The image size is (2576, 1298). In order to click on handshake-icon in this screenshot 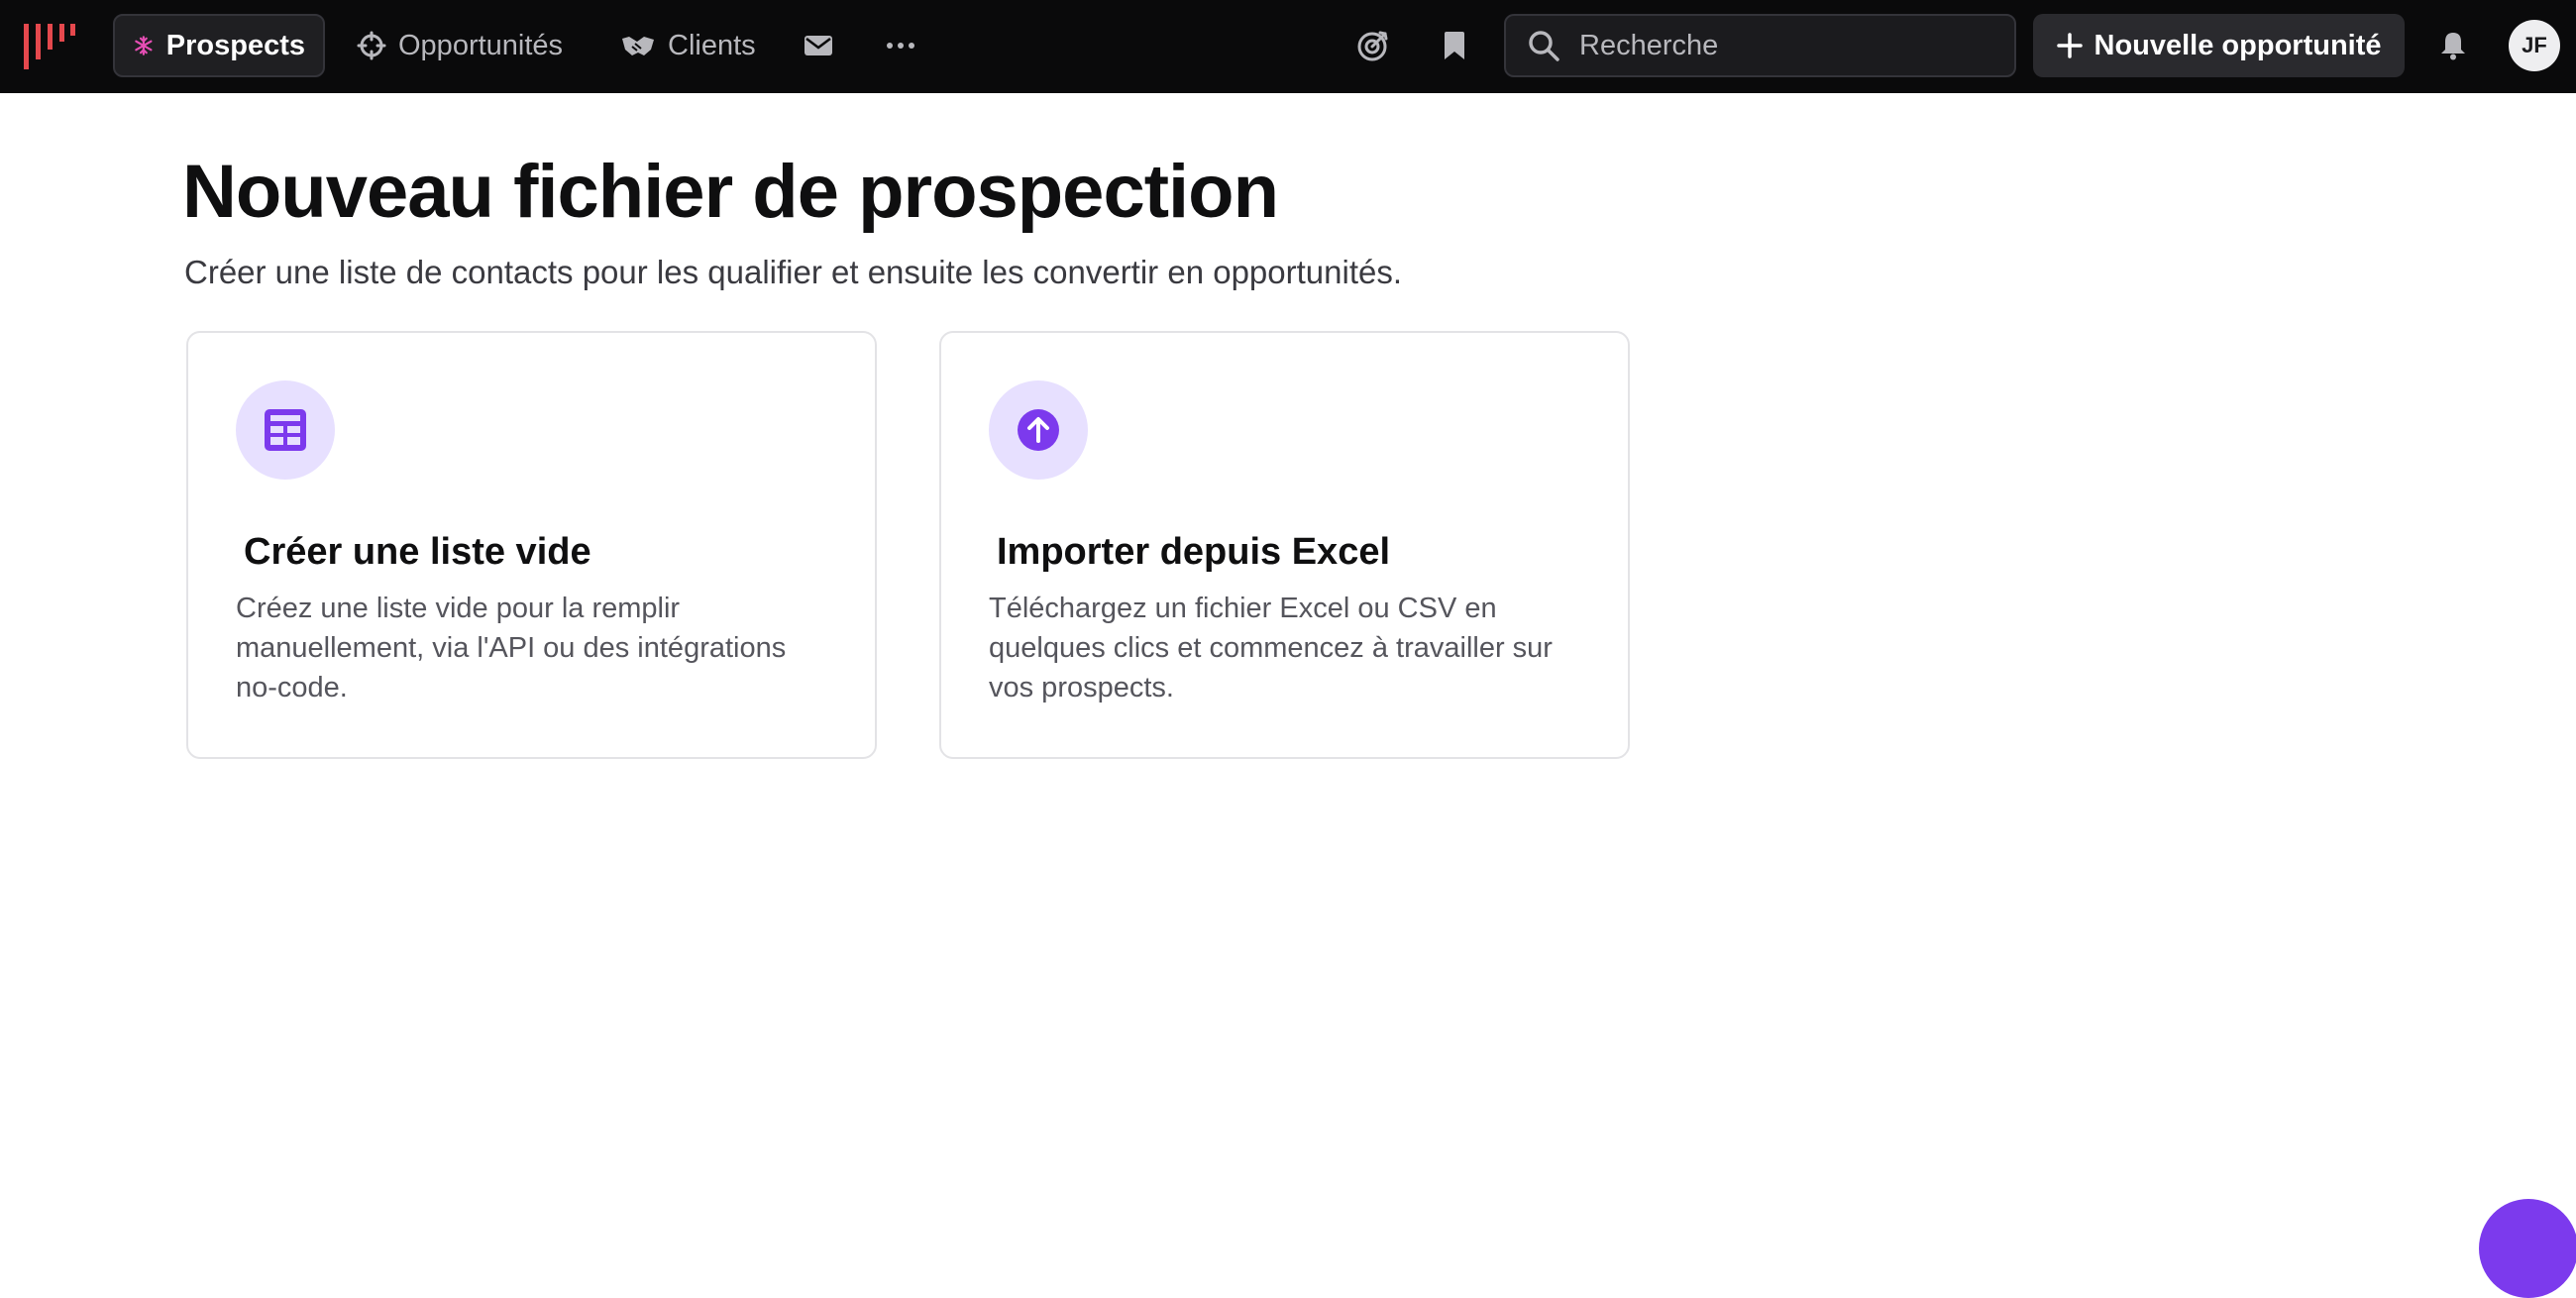, I will do `click(638, 46)`.